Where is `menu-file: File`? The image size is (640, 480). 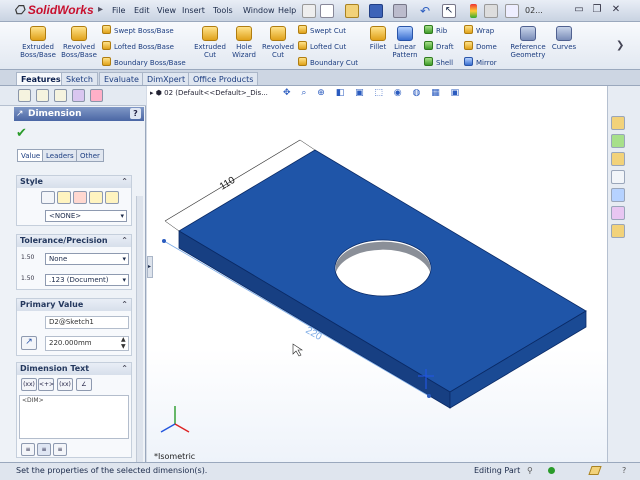 menu-file: File is located at coordinates (118, 10).